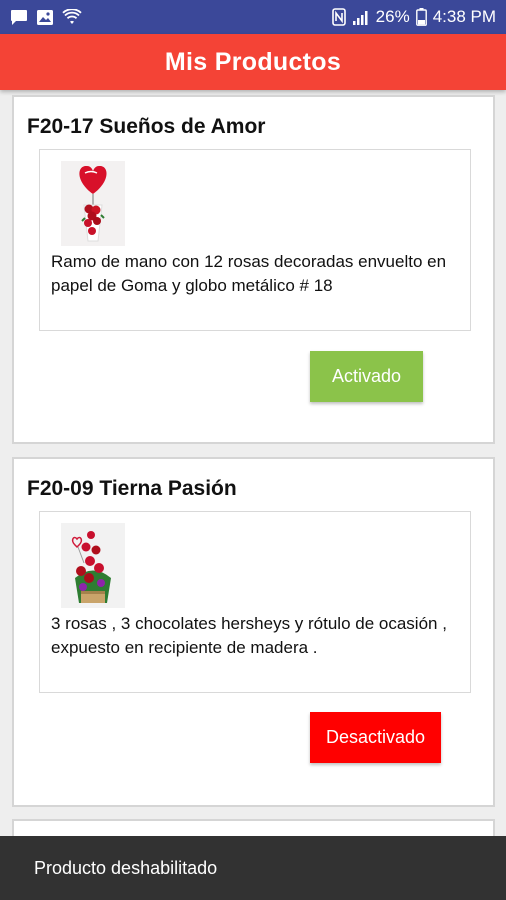 Image resolution: width=506 pixels, height=900 pixels. What do you see at coordinates (338, 17) in the screenshot?
I see `nfc-icon` at bounding box center [338, 17].